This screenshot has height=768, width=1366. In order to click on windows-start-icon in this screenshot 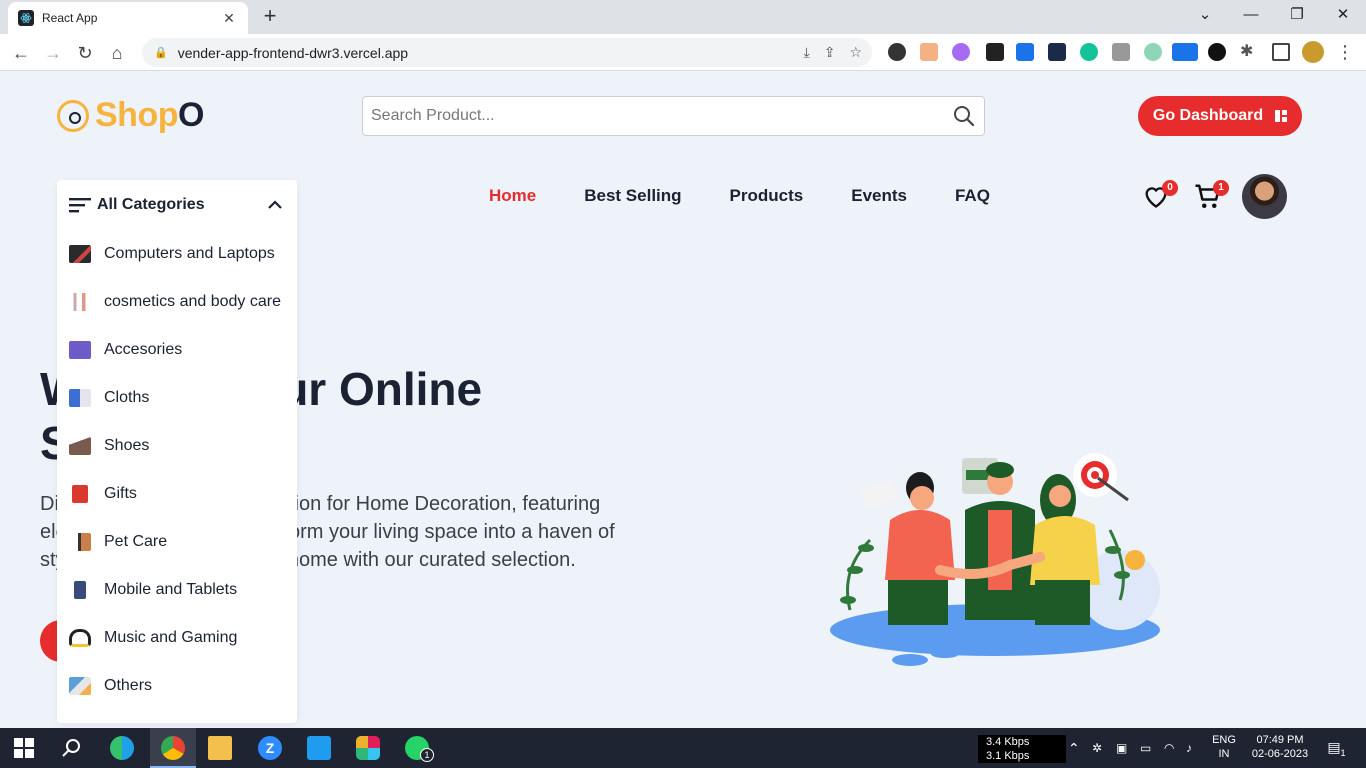, I will do `click(24, 748)`.